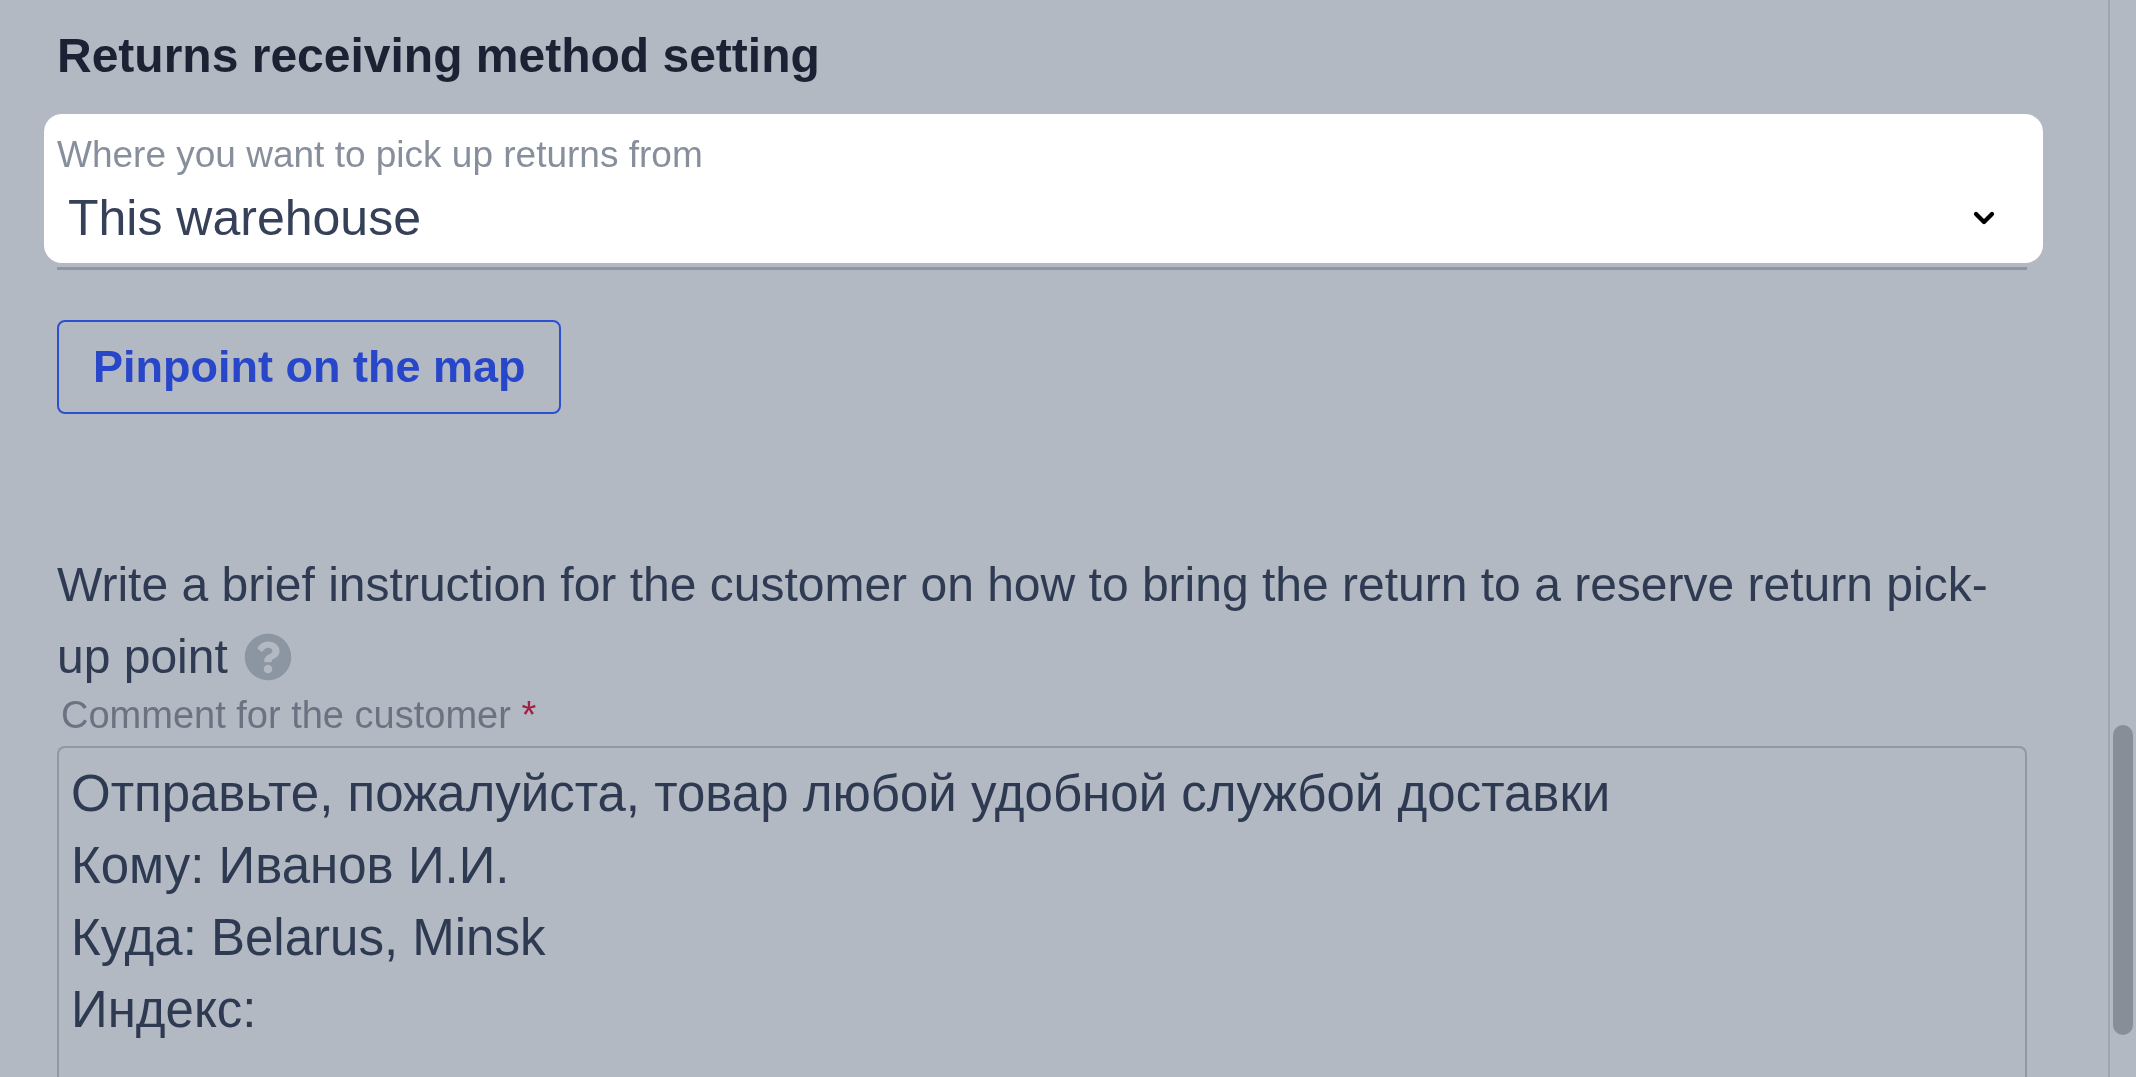  I want to click on help-icon, so click(267, 657).